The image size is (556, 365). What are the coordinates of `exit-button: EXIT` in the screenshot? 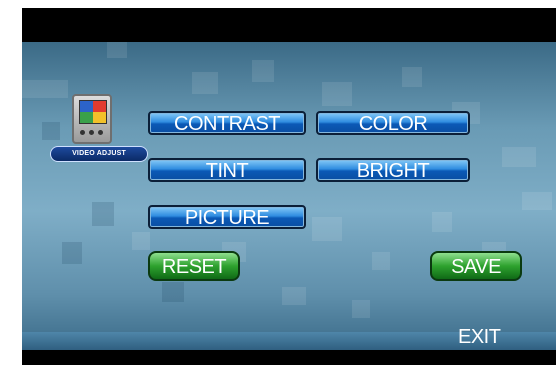 It's located at (479, 337).